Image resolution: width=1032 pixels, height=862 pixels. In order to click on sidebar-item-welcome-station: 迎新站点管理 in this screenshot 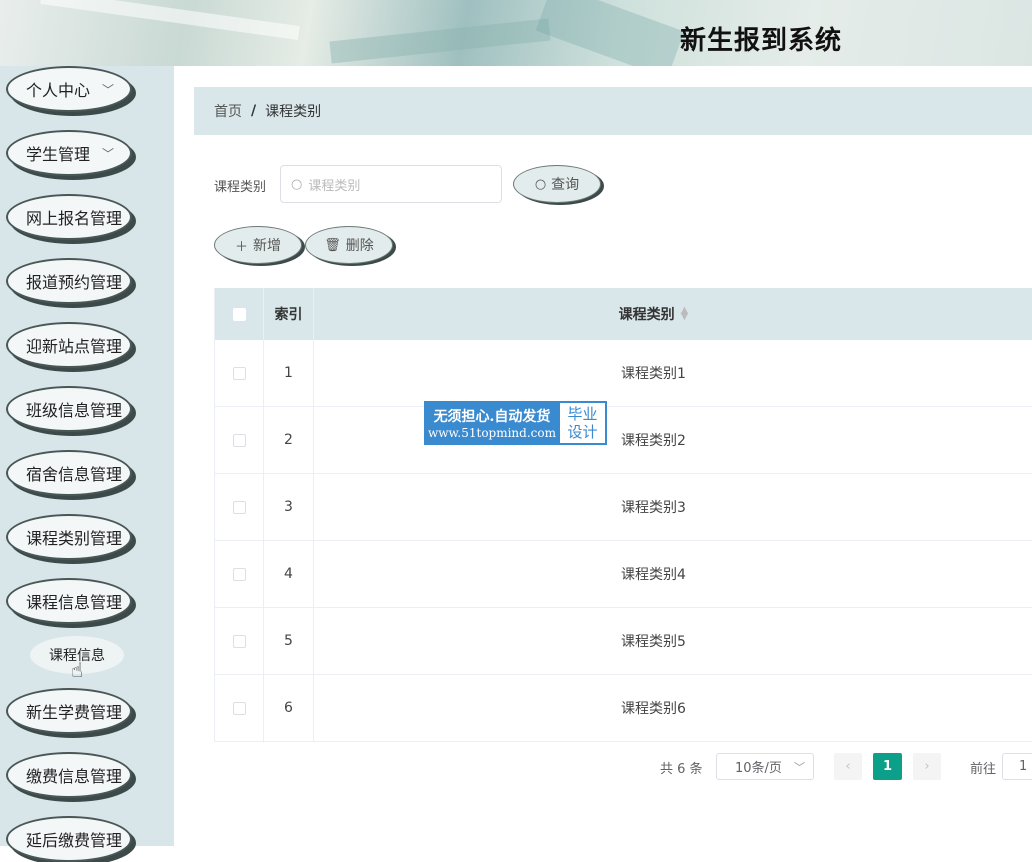, I will do `click(69, 345)`.